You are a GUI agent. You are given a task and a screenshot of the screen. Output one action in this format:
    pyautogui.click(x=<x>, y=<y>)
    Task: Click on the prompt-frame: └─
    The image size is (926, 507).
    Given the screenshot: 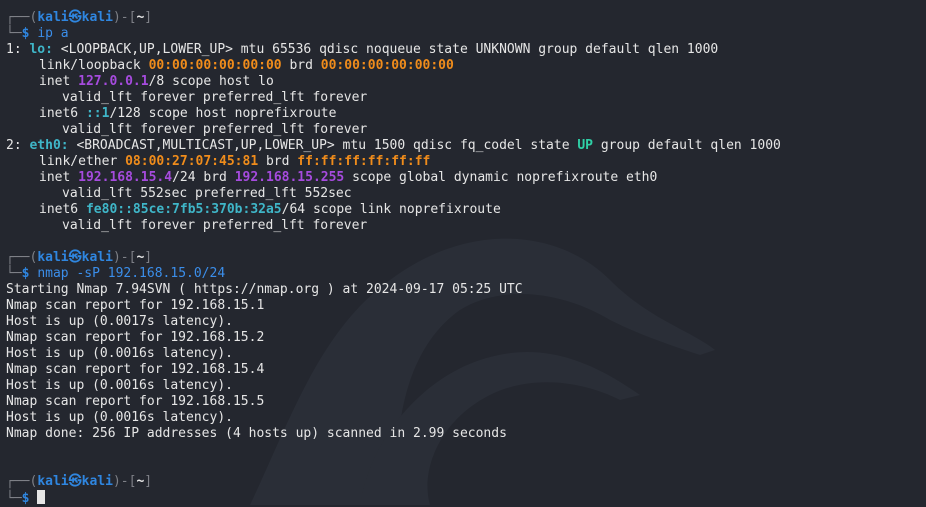 What is the action you would take?
    pyautogui.click(x=14, y=33)
    